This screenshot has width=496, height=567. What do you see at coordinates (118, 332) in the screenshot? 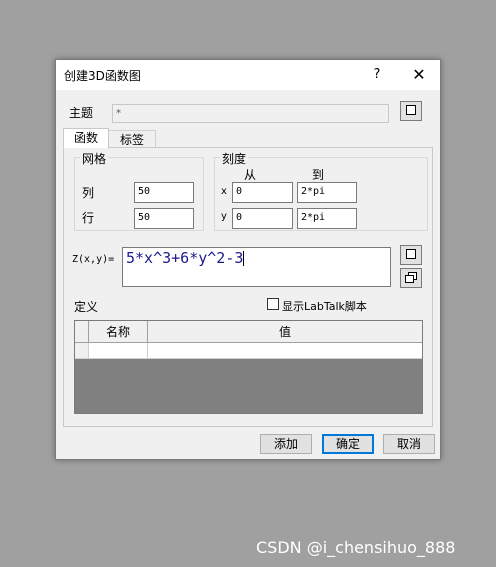
I see `column-header-name: 名称` at bounding box center [118, 332].